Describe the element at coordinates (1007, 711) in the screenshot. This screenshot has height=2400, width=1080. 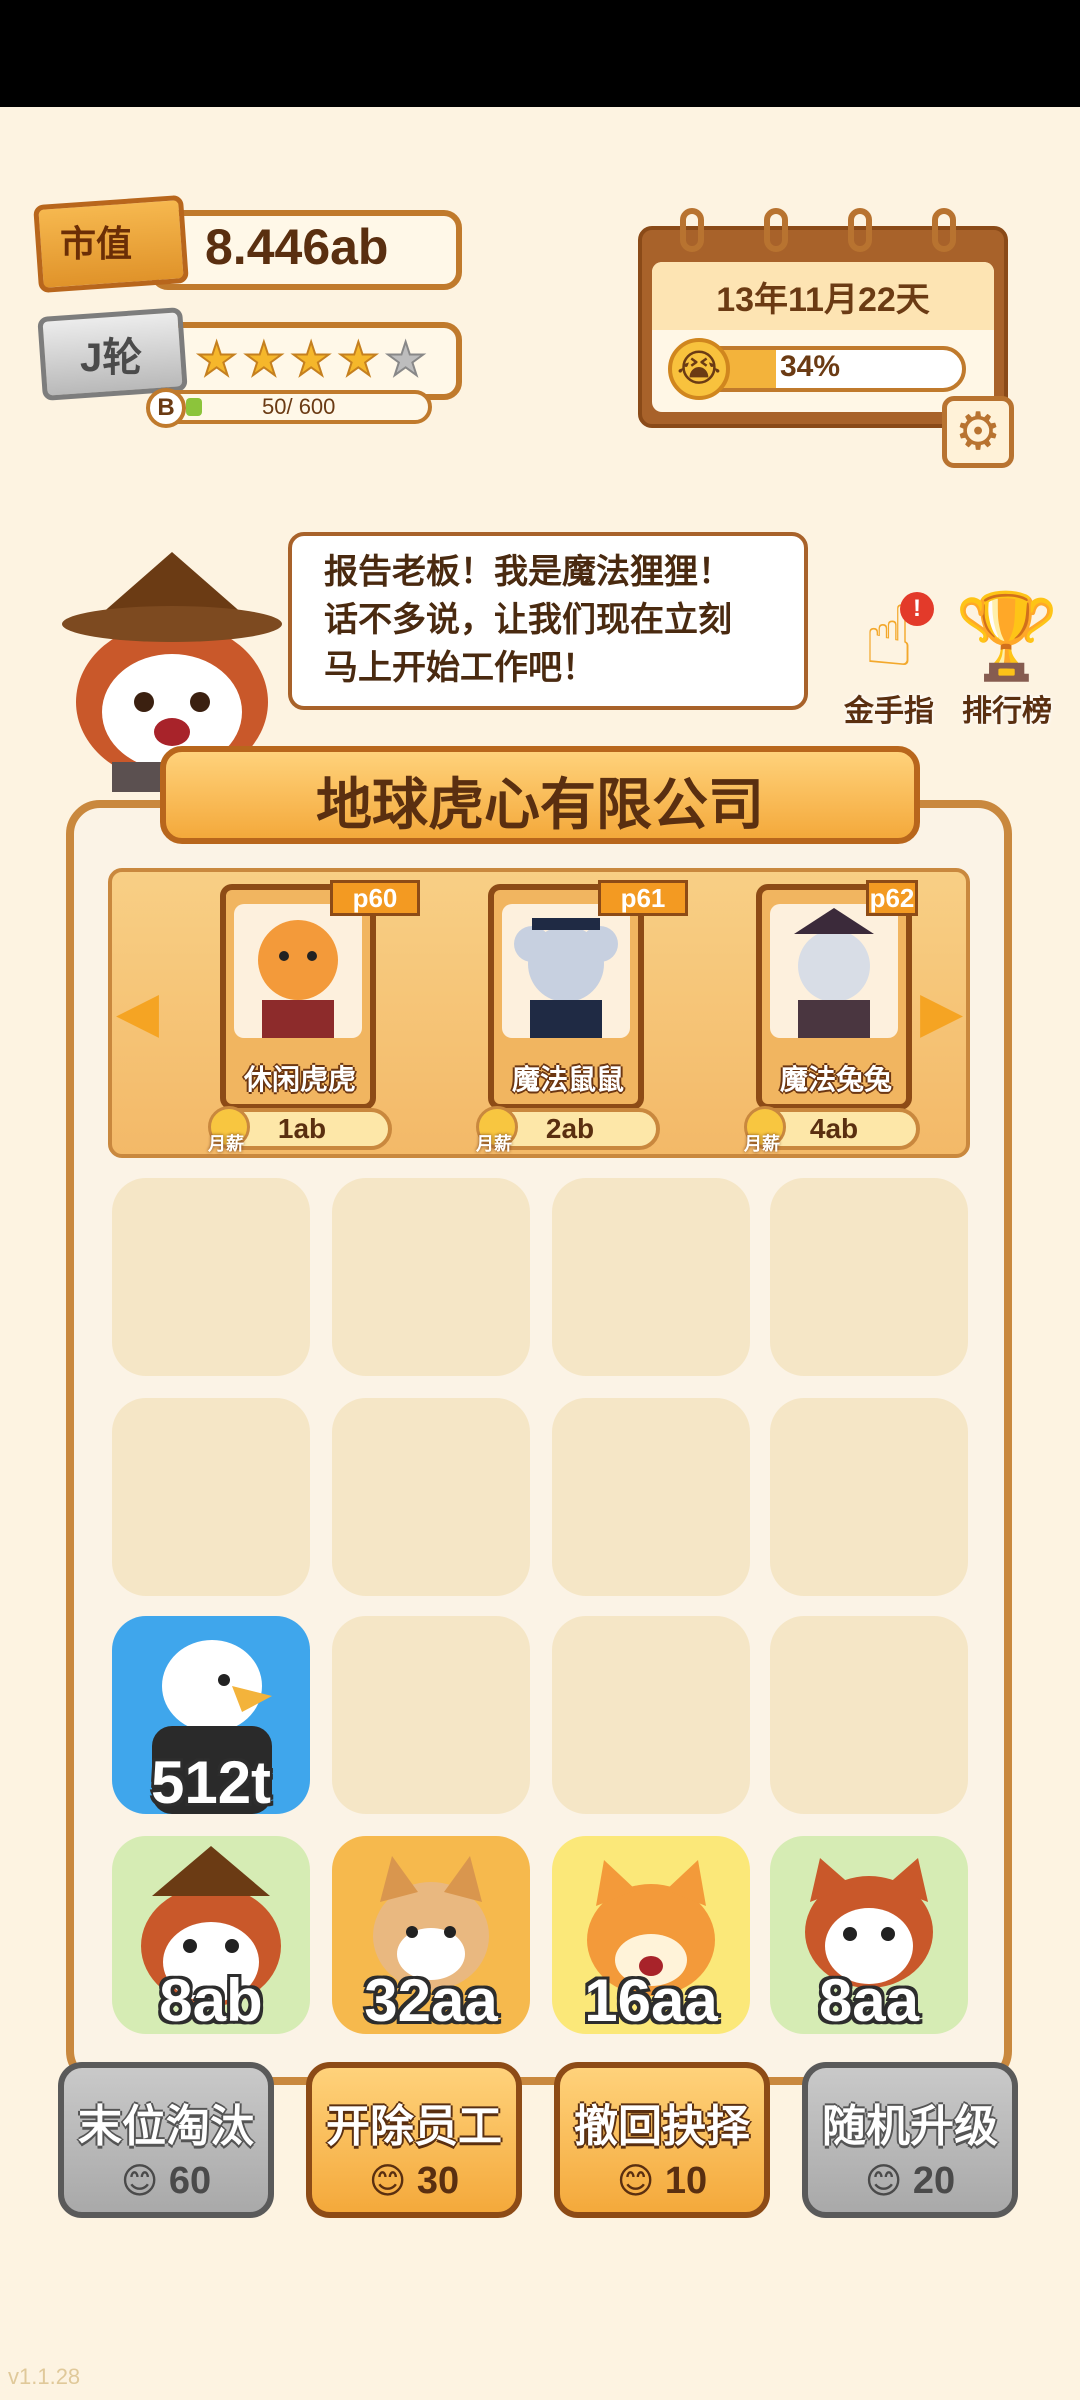
I see `leaderboard-label: 排行榜` at that location.